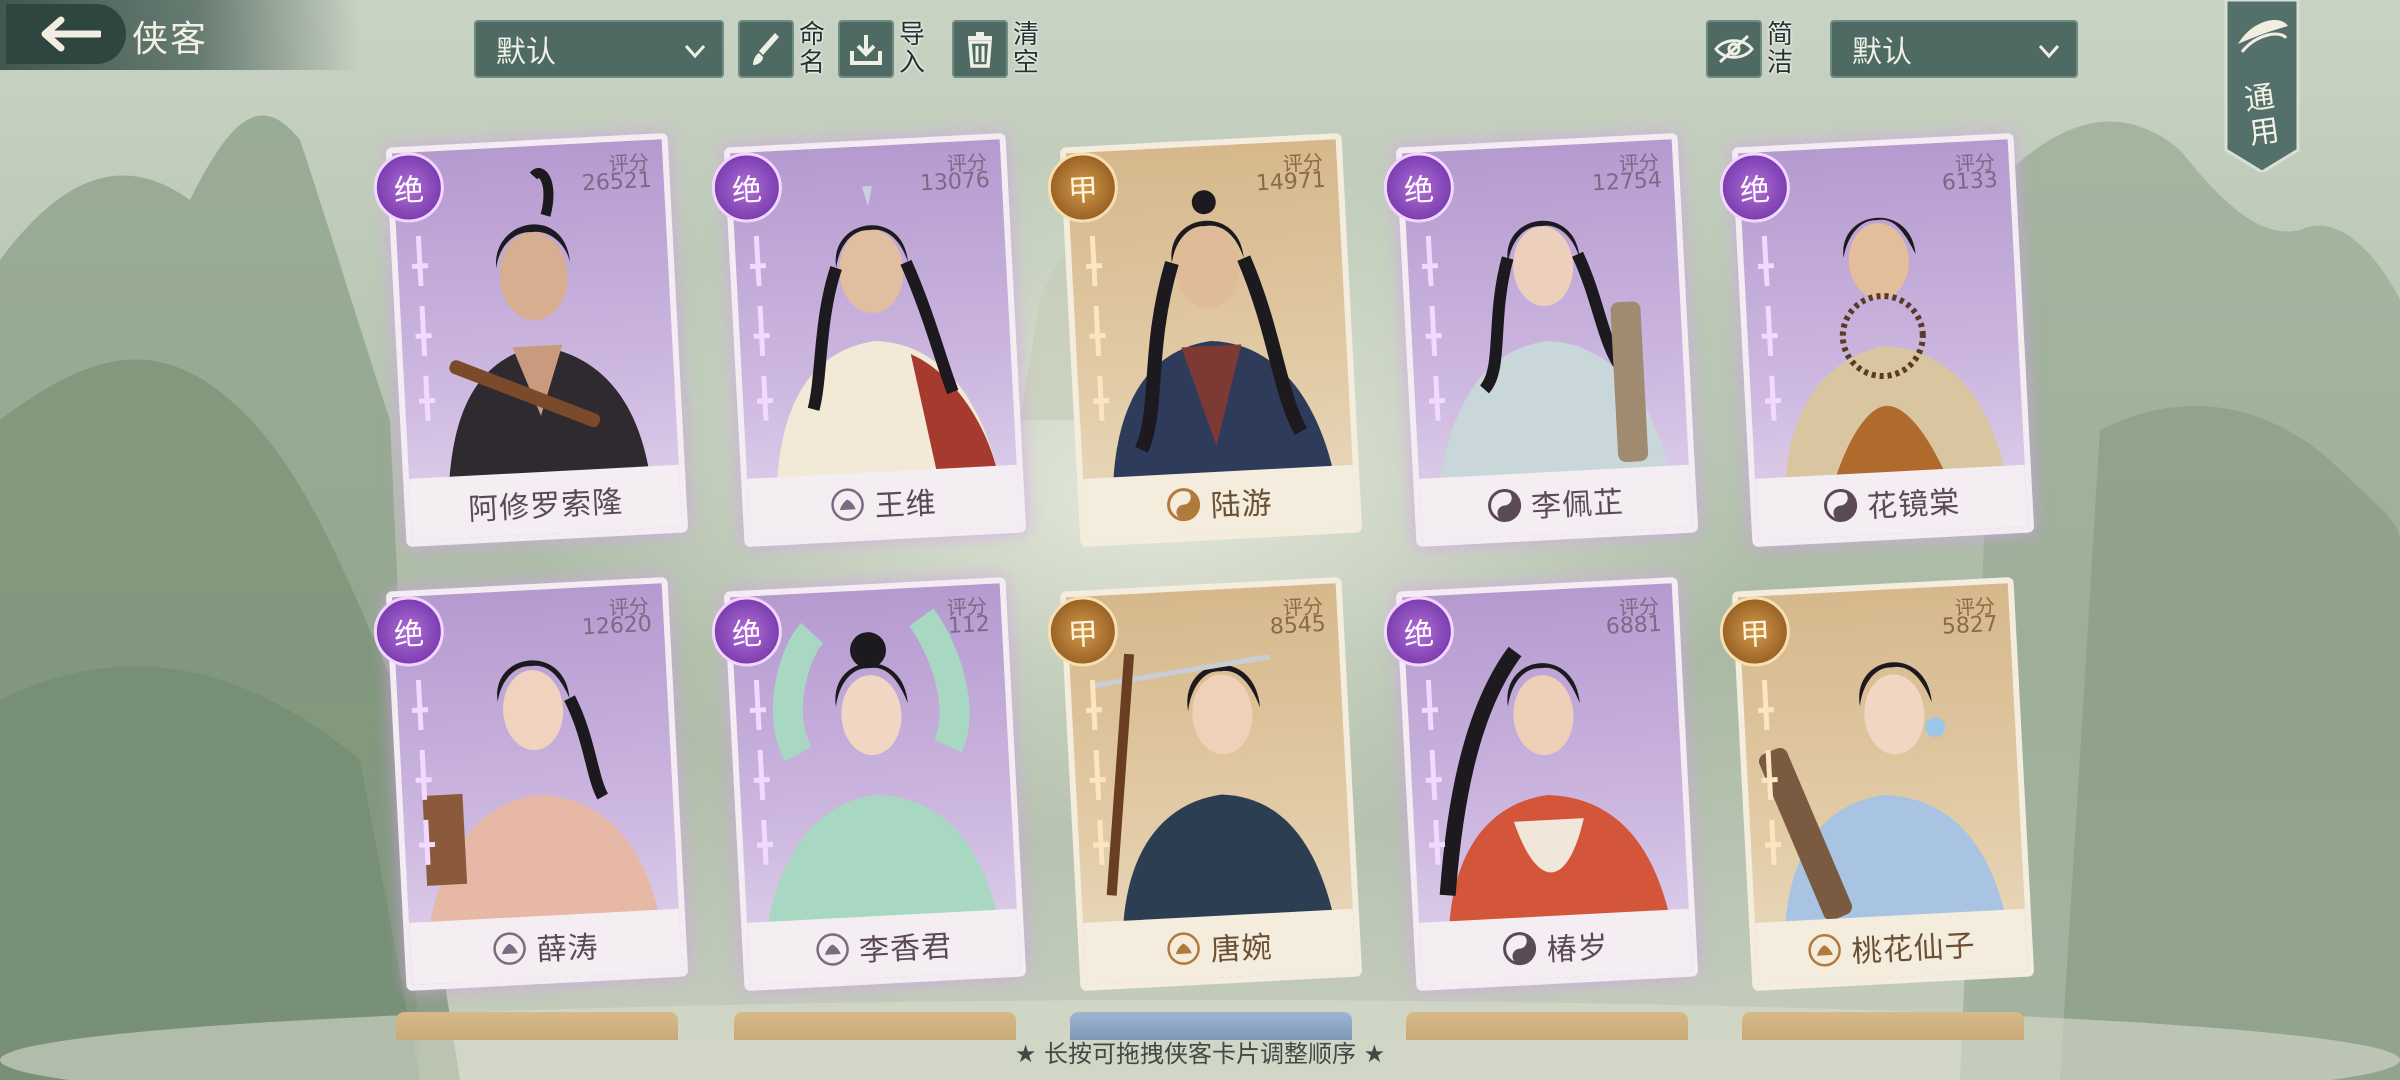 The width and height of the screenshot is (2400, 1080). Describe the element at coordinates (526, 52) in the screenshot. I see `sort-select-value: 默认` at that location.